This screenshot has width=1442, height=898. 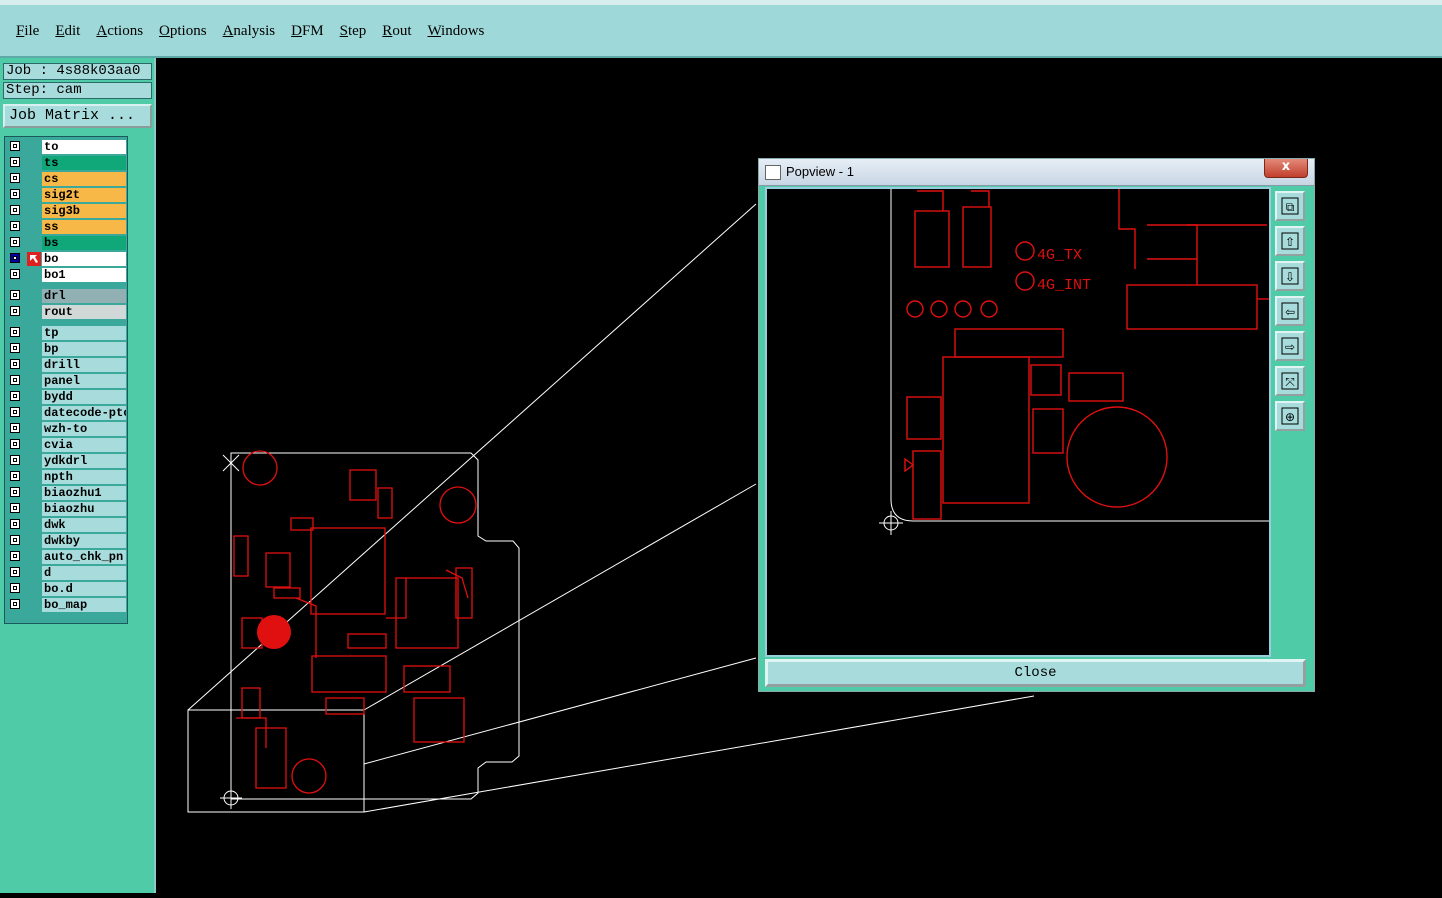 What do you see at coordinates (67, 163) in the screenshot?
I see `layer-row-ts: ts` at bounding box center [67, 163].